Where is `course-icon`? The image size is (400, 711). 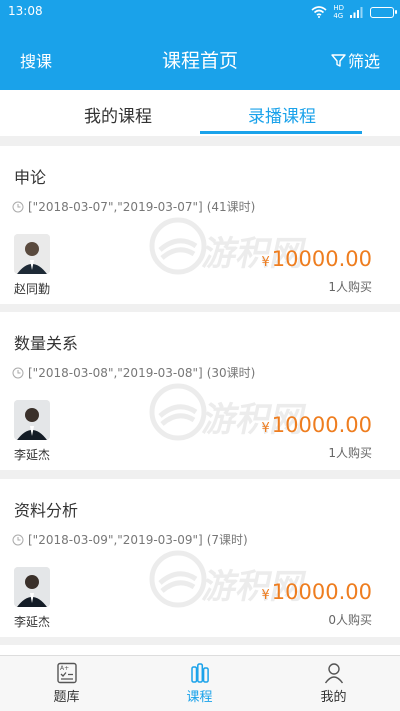 course-icon is located at coordinates (199, 673).